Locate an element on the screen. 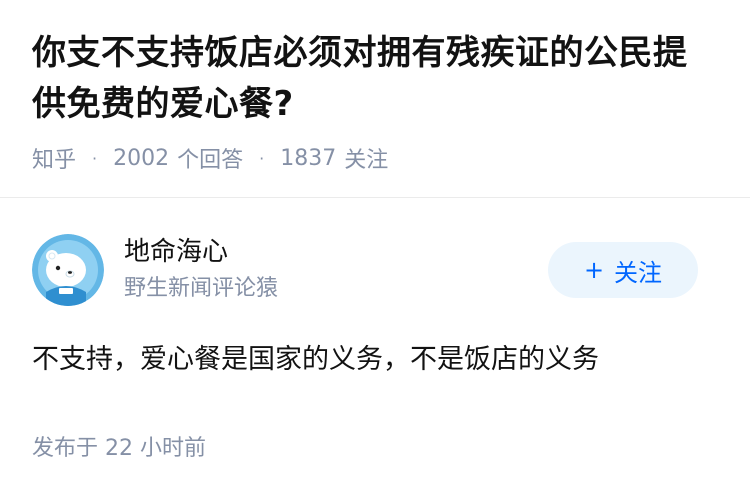 The image size is (750, 490). answer-content: 不支持，爱心餐是国家的义务，不是饭店的义务 is located at coordinates (375, 360).